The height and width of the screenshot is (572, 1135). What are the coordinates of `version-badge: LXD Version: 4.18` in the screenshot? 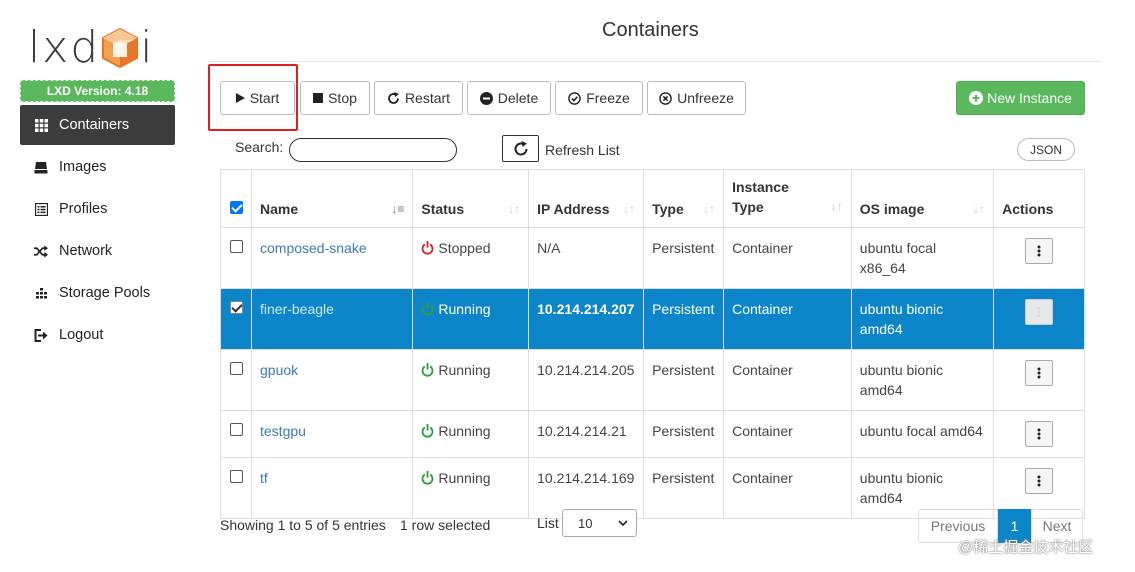 It's located at (97, 91).